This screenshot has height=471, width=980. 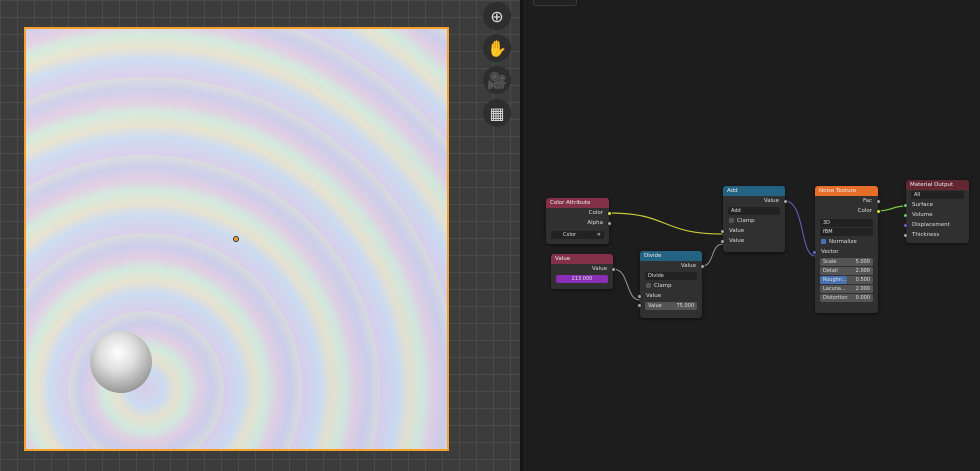 What do you see at coordinates (582, 259) in the screenshot?
I see `node-header: Value` at bounding box center [582, 259].